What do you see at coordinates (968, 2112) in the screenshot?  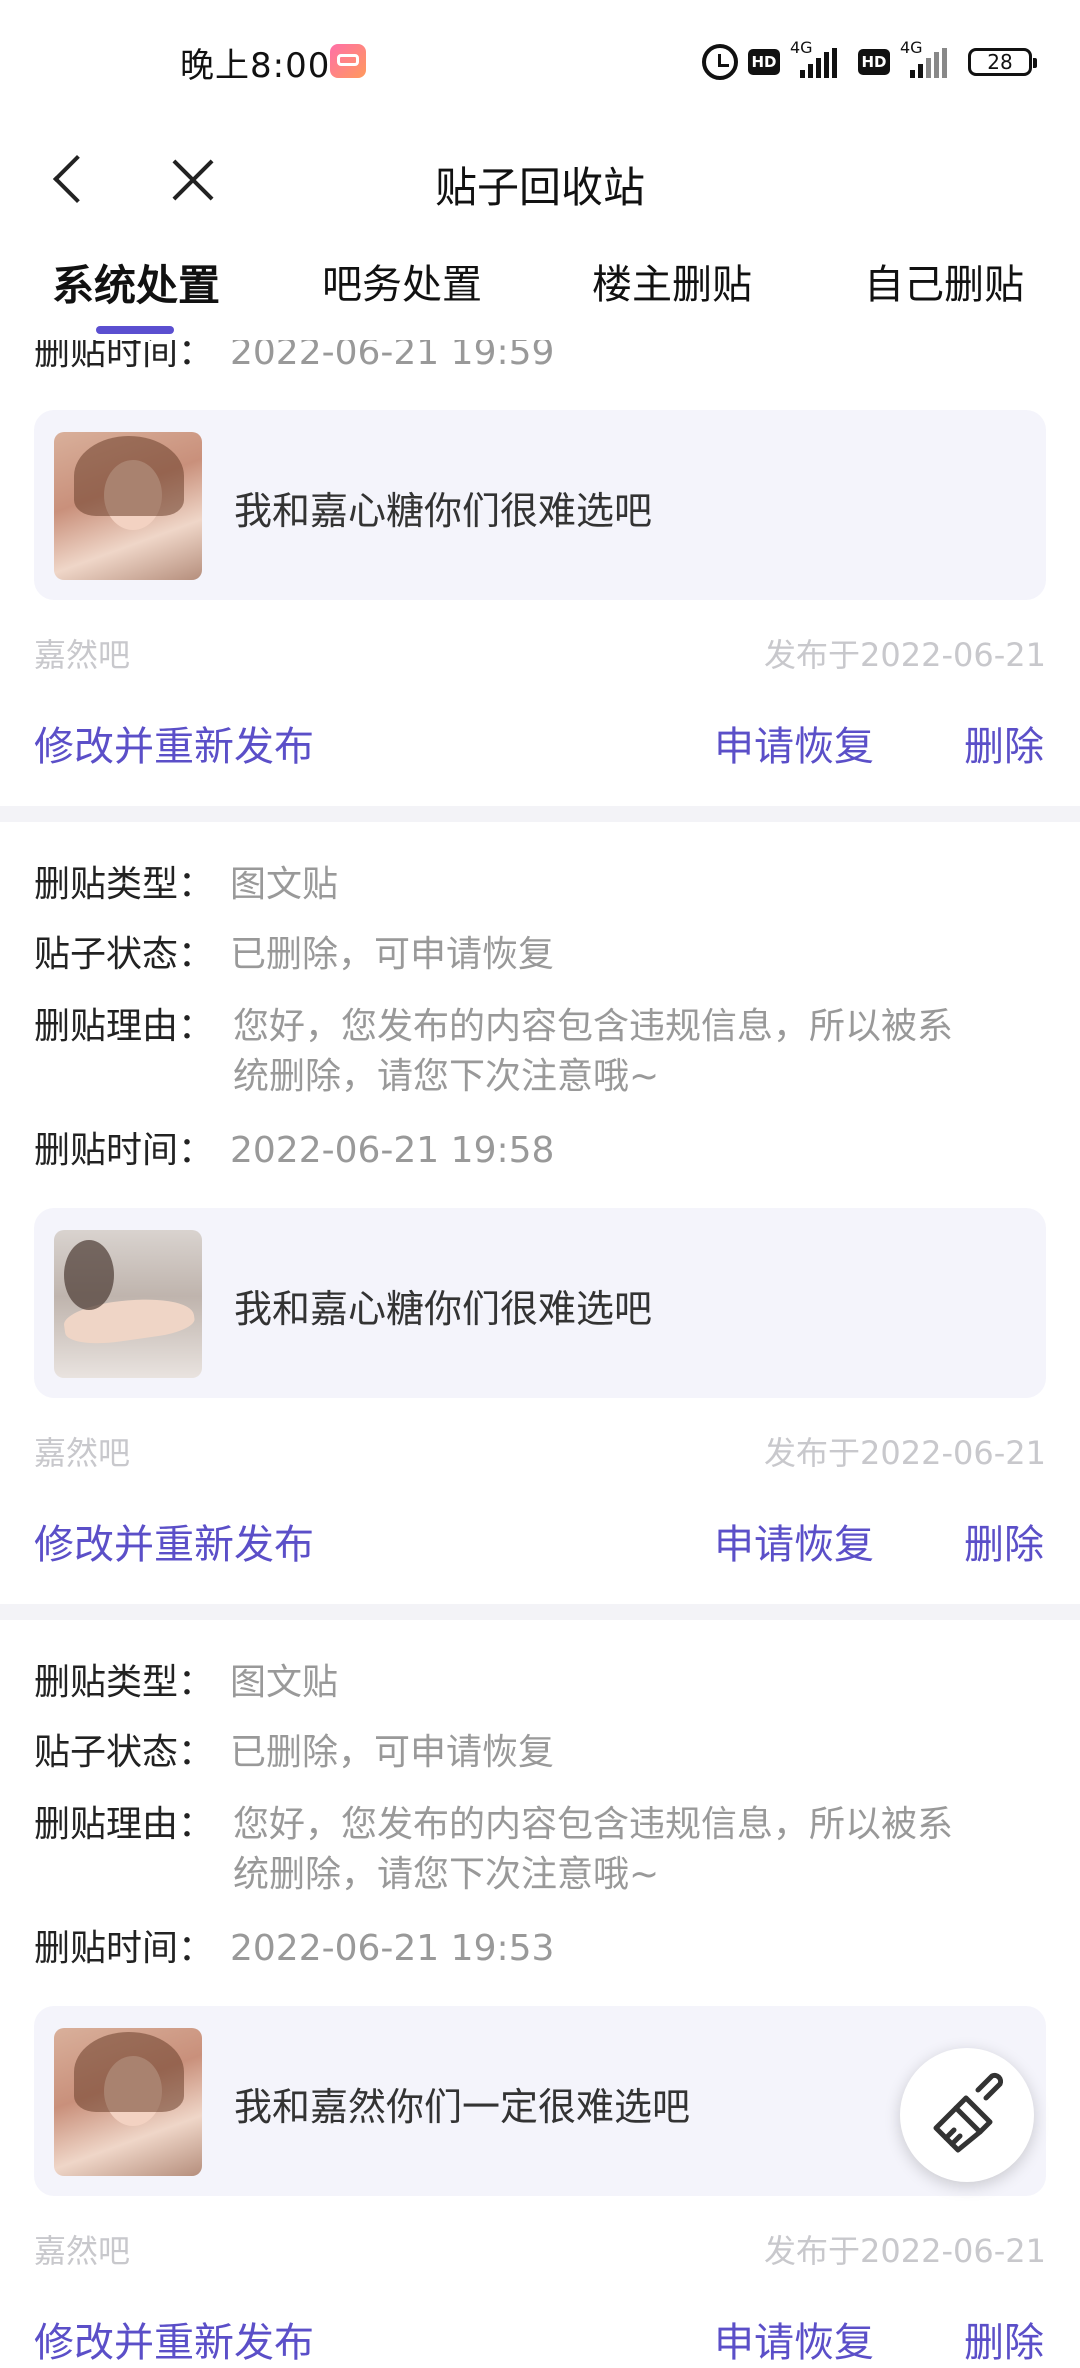 I see `broom-icon` at bounding box center [968, 2112].